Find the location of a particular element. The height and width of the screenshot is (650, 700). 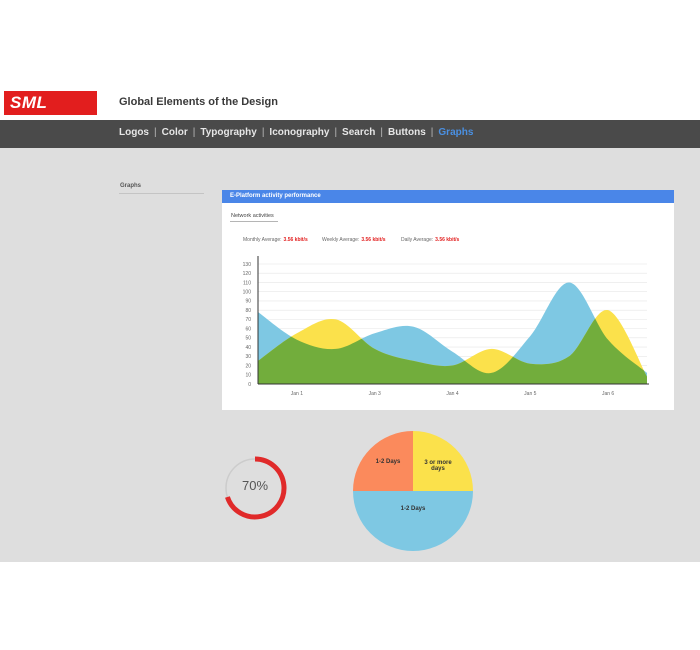

stat-monthly-label: Monthly Average: is located at coordinates (262, 240).